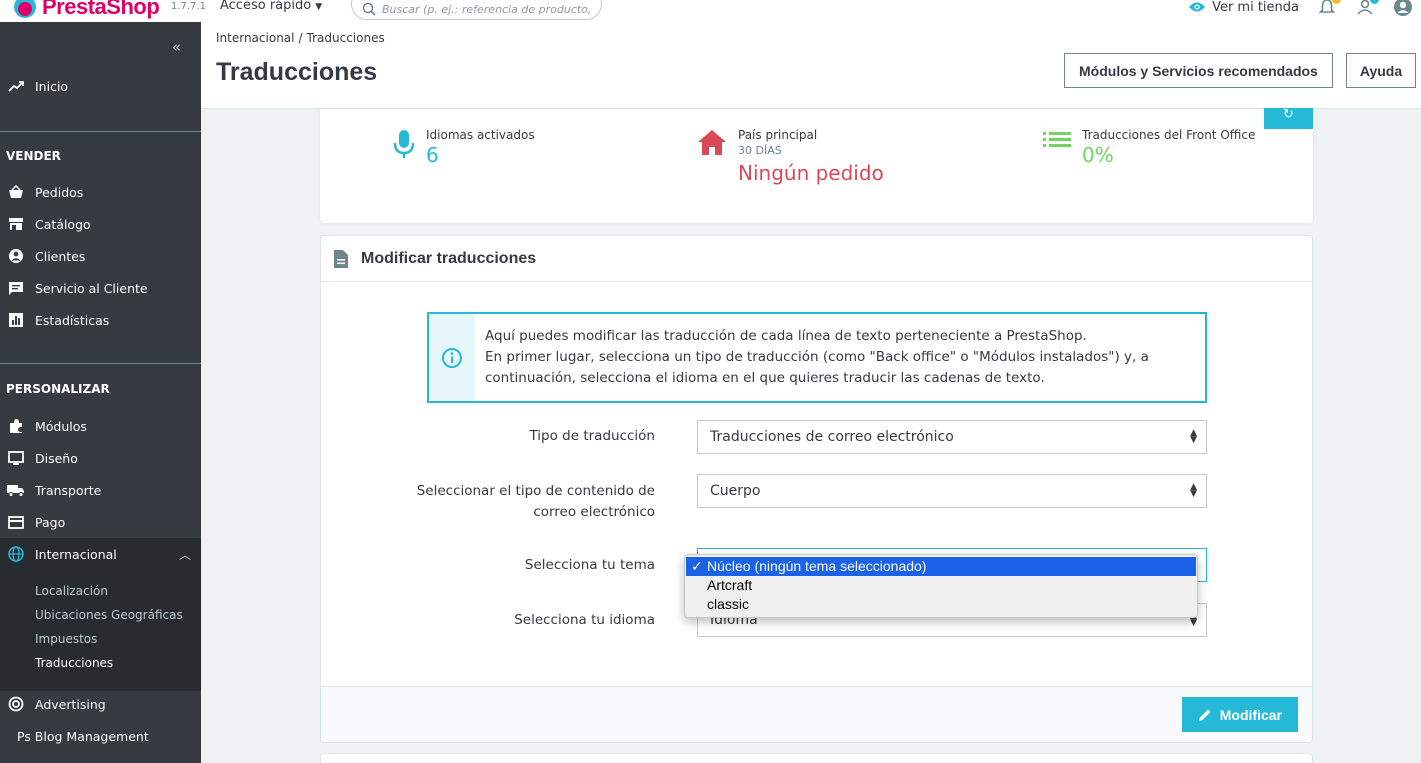 This screenshot has width=1421, height=763. I want to click on puzzle-icon, so click(16, 426).